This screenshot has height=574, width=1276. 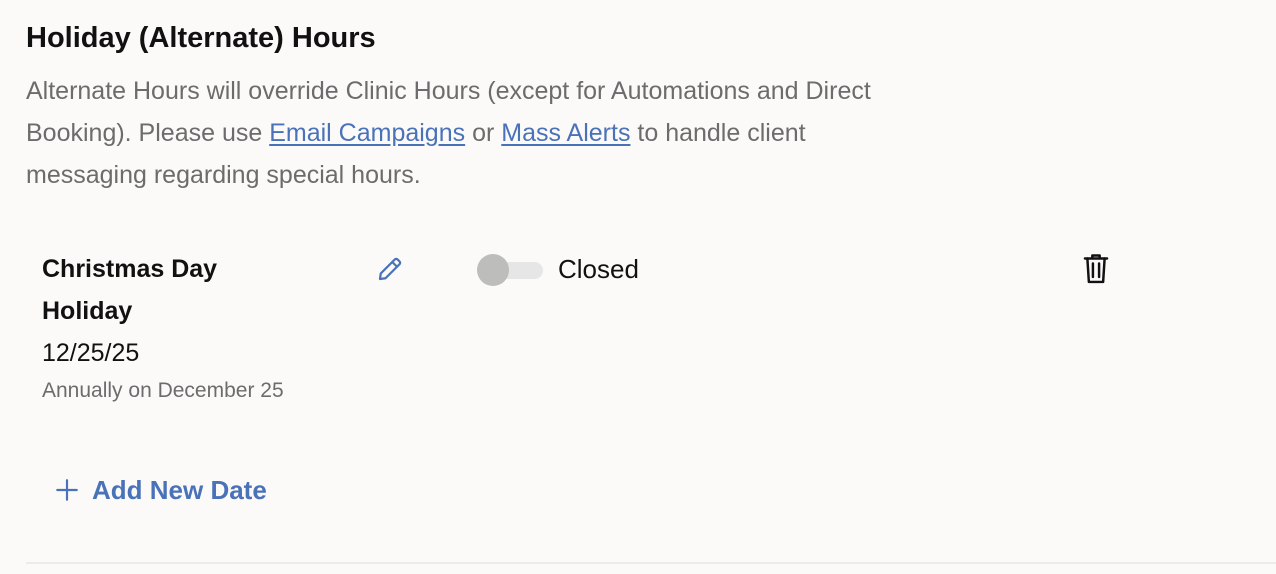 I want to click on trash-icon, so click(x=1096, y=269).